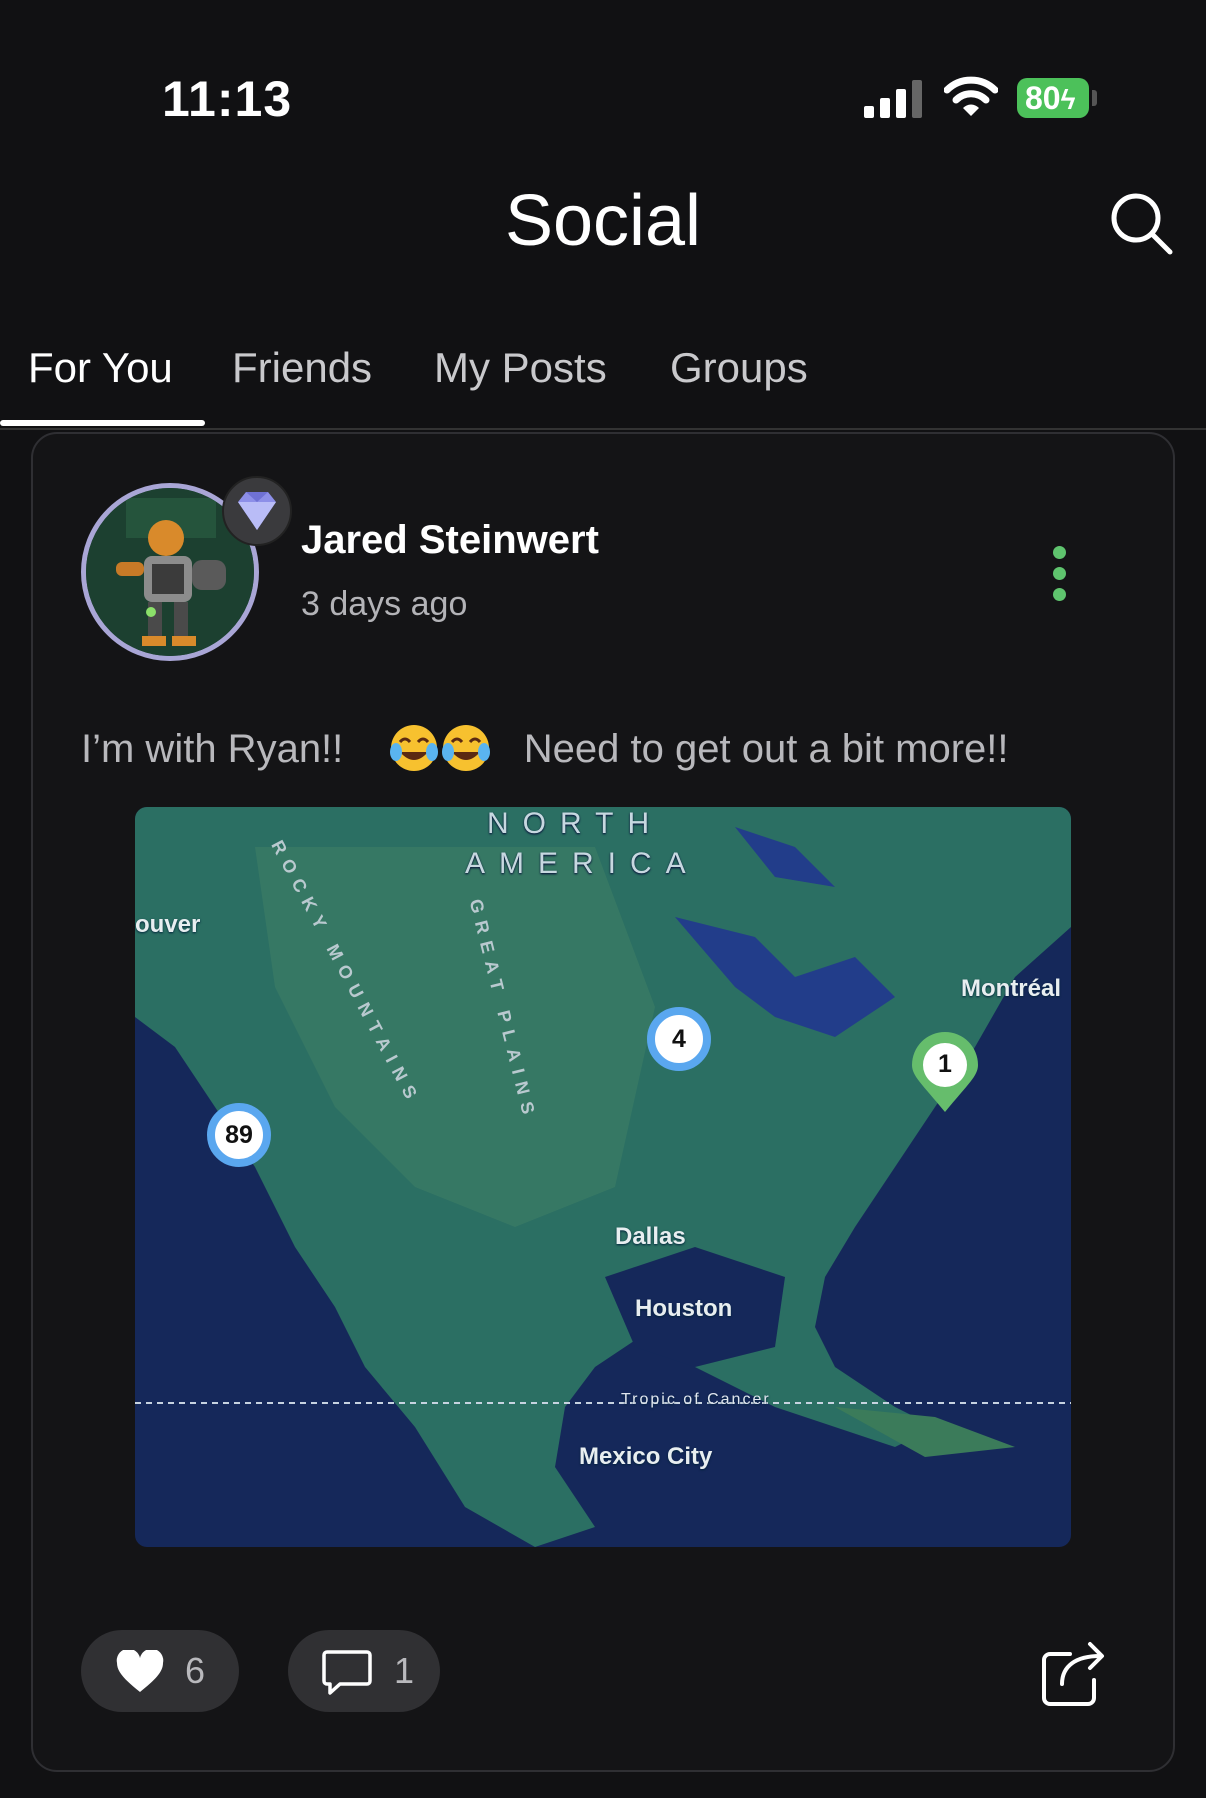 Image resolution: width=1206 pixels, height=1798 pixels. I want to click on diamond-icon, so click(257, 511).